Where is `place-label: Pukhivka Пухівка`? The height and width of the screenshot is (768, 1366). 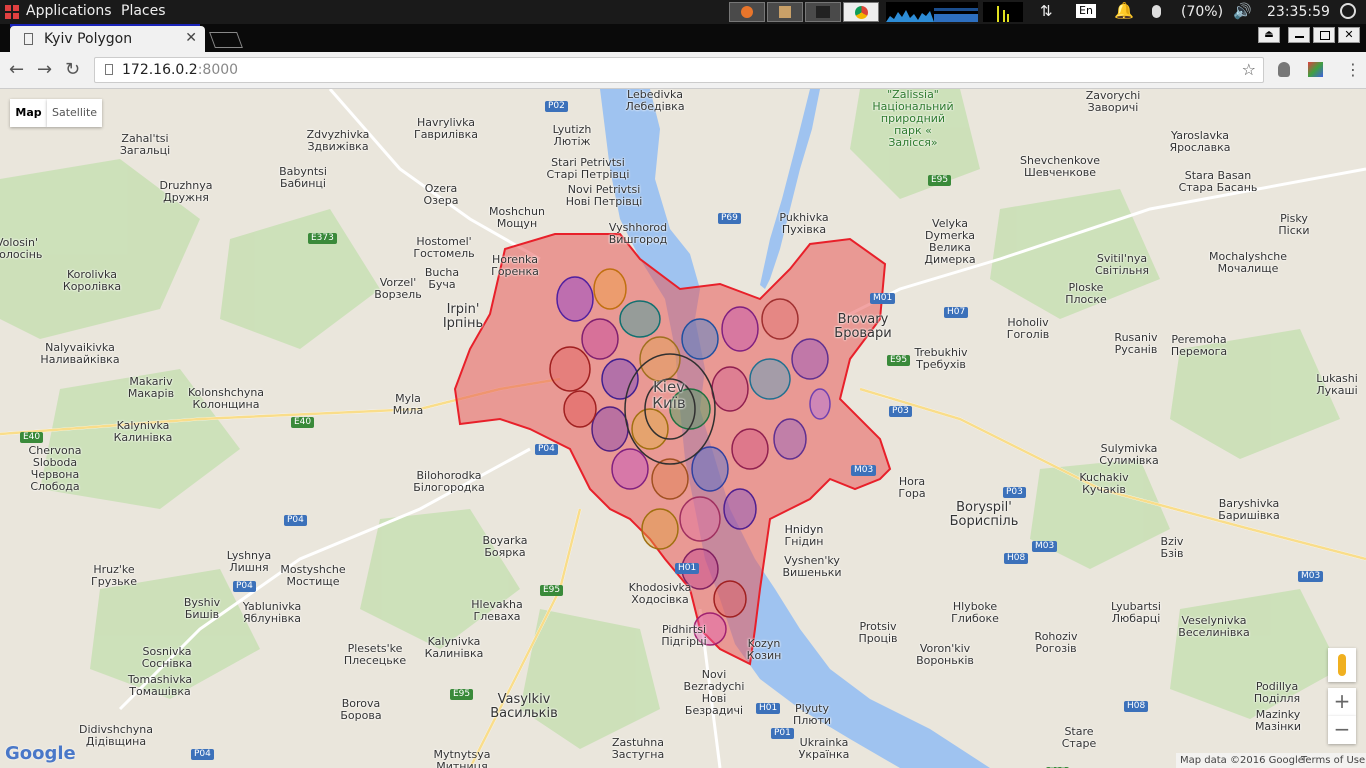
place-label: Pukhivka Пухівка is located at coordinates (804, 223).